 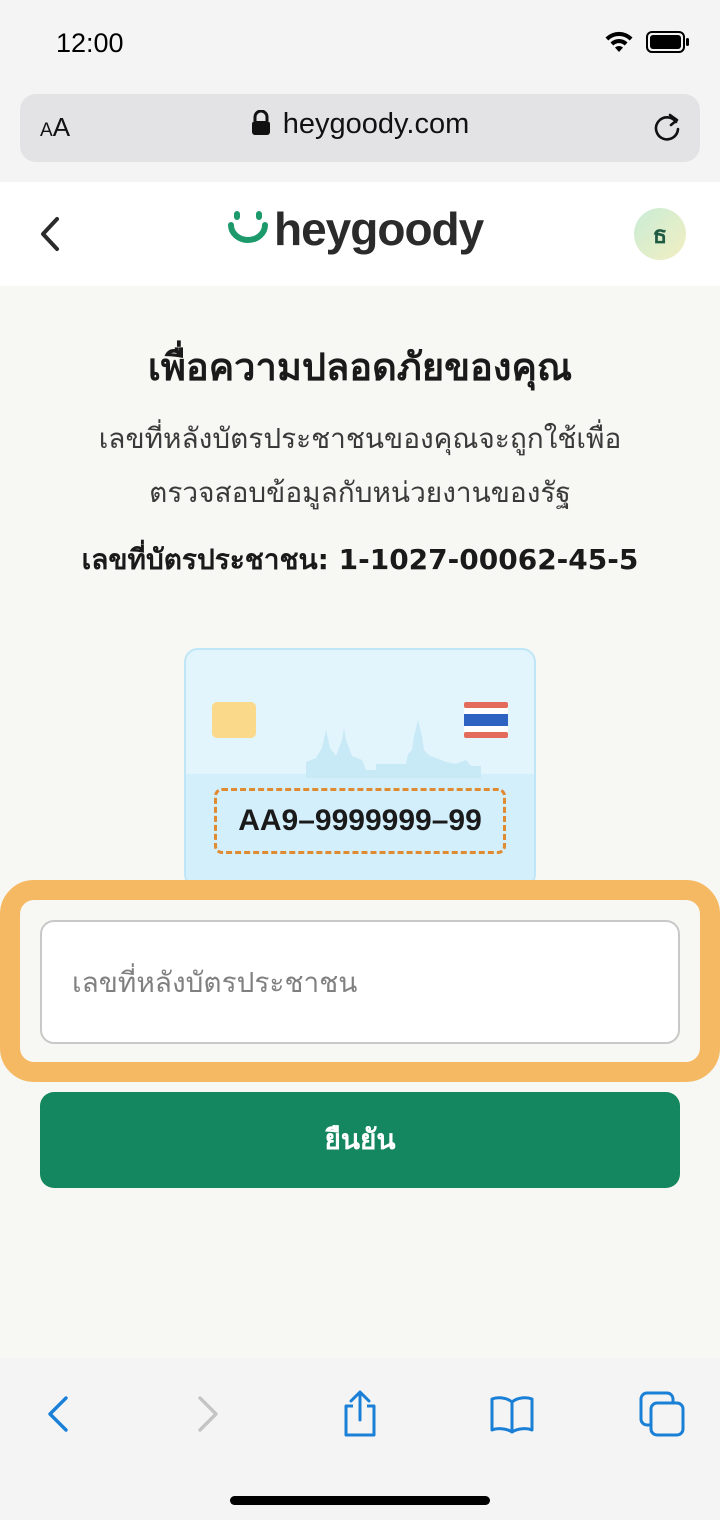 What do you see at coordinates (660, 234) in the screenshot?
I see `avatar: ธ` at bounding box center [660, 234].